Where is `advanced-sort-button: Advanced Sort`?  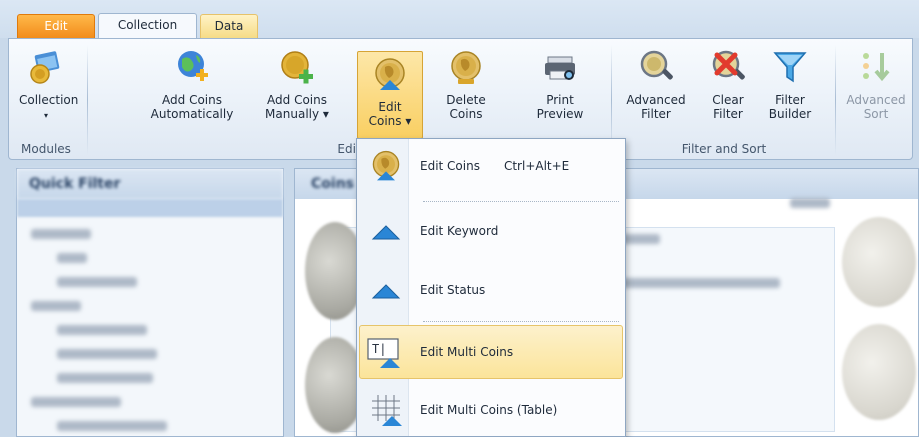 advanced-sort-button: Advanced Sort is located at coordinates (876, 93).